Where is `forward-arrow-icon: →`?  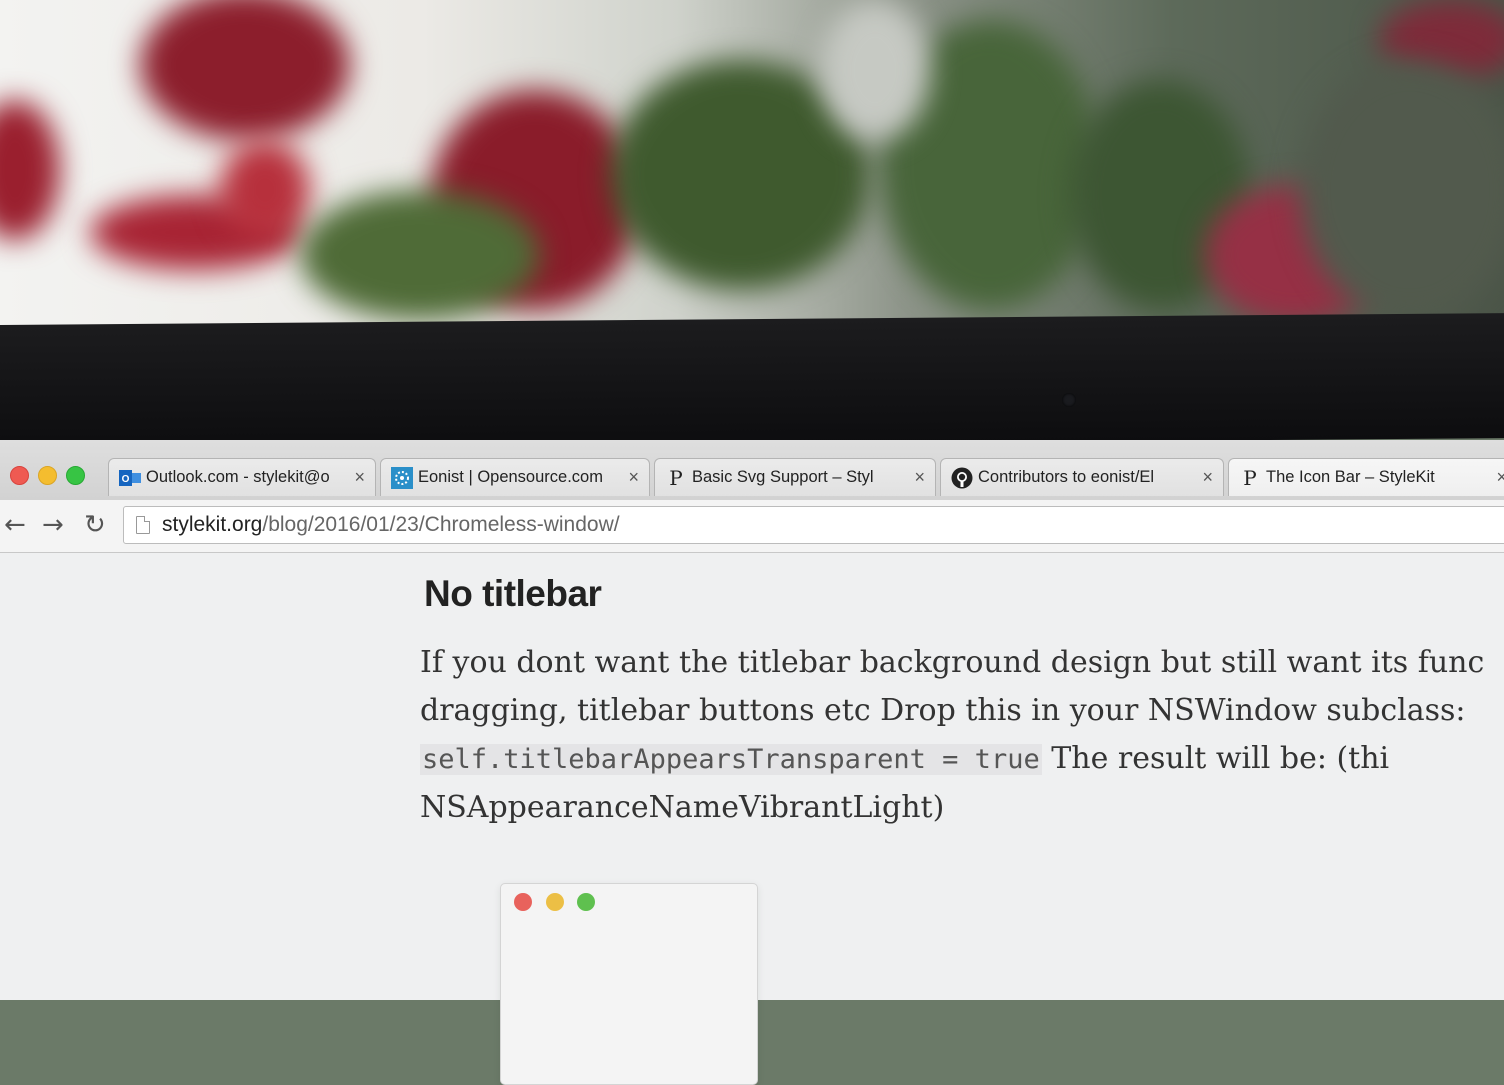 forward-arrow-icon: → is located at coordinates (53, 525).